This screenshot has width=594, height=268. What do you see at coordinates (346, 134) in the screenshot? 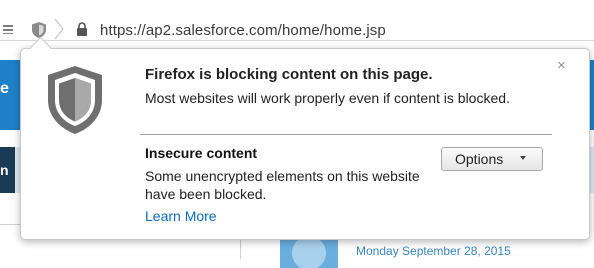
I see `divider` at bounding box center [346, 134].